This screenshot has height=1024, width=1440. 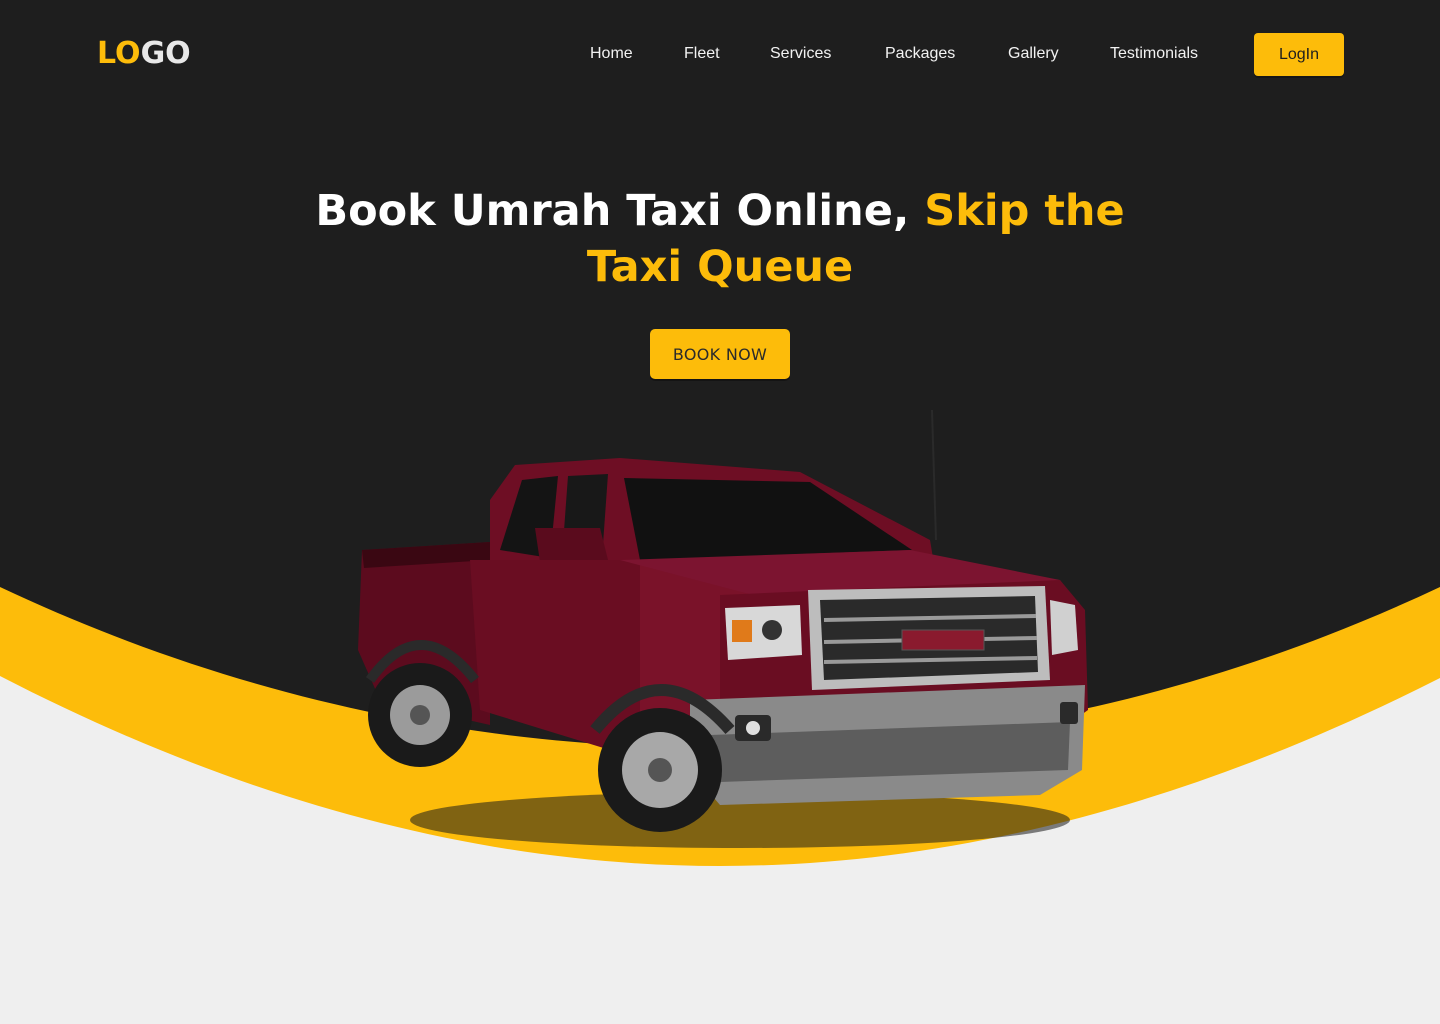 I want to click on hero-title-highlight-1: Skip the, so click(x=1024, y=211).